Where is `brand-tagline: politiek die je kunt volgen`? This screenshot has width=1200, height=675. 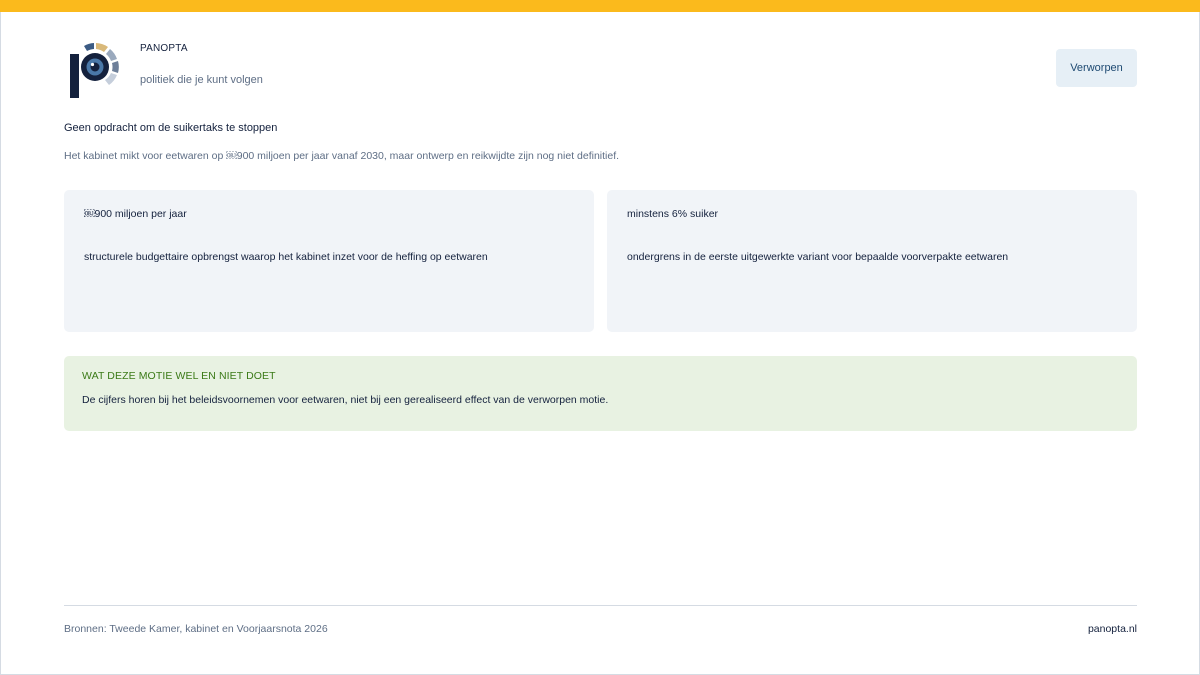
brand-tagline: politiek die je kunt volgen is located at coordinates (201, 80).